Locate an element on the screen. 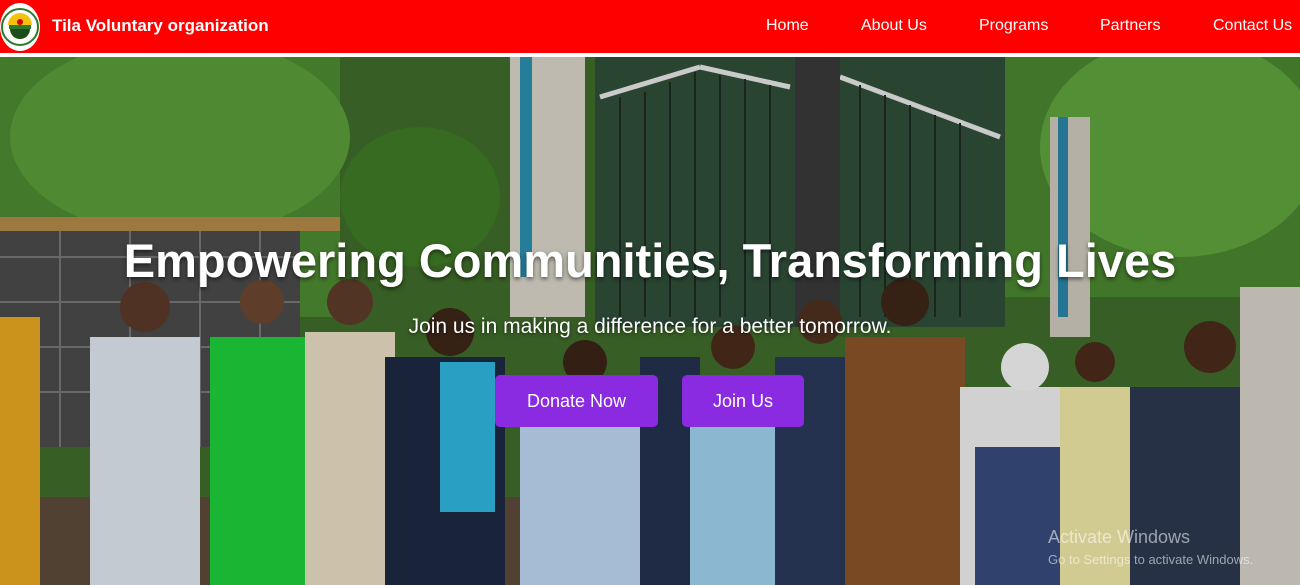  nav-about-us: About Us is located at coordinates (894, 25).